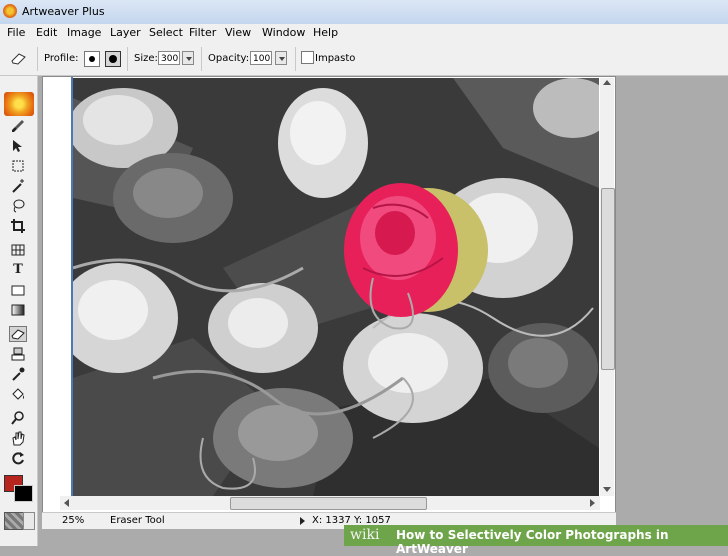 This screenshot has height=556, width=728. Describe the element at coordinates (166, 32) in the screenshot. I see `menu-select: Select` at that location.